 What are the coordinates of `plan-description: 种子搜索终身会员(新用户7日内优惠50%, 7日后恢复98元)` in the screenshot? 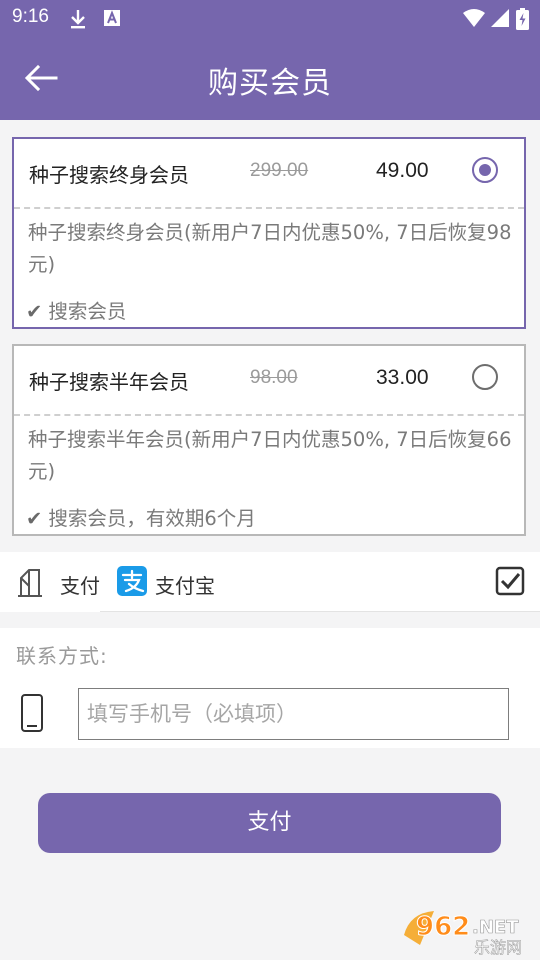 It's located at (270, 248).